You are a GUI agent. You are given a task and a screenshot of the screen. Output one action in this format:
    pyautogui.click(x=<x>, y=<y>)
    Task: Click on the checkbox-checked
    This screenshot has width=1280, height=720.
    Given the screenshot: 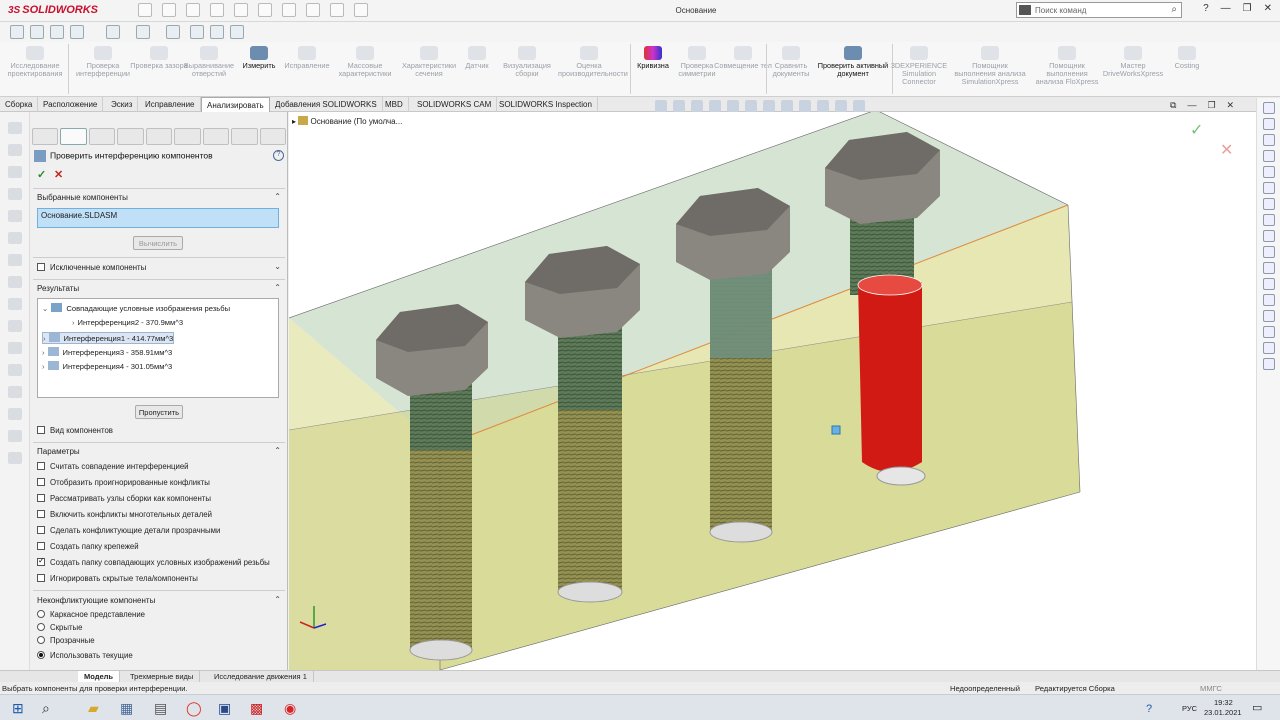 What is the action you would take?
    pyautogui.click(x=41, y=561)
    